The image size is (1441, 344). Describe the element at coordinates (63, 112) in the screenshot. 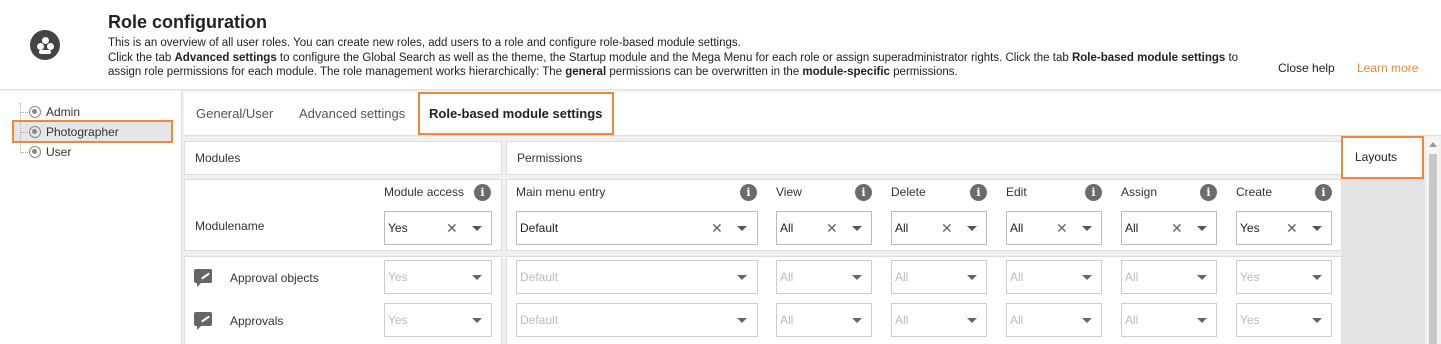

I see `role-label: Admin` at that location.